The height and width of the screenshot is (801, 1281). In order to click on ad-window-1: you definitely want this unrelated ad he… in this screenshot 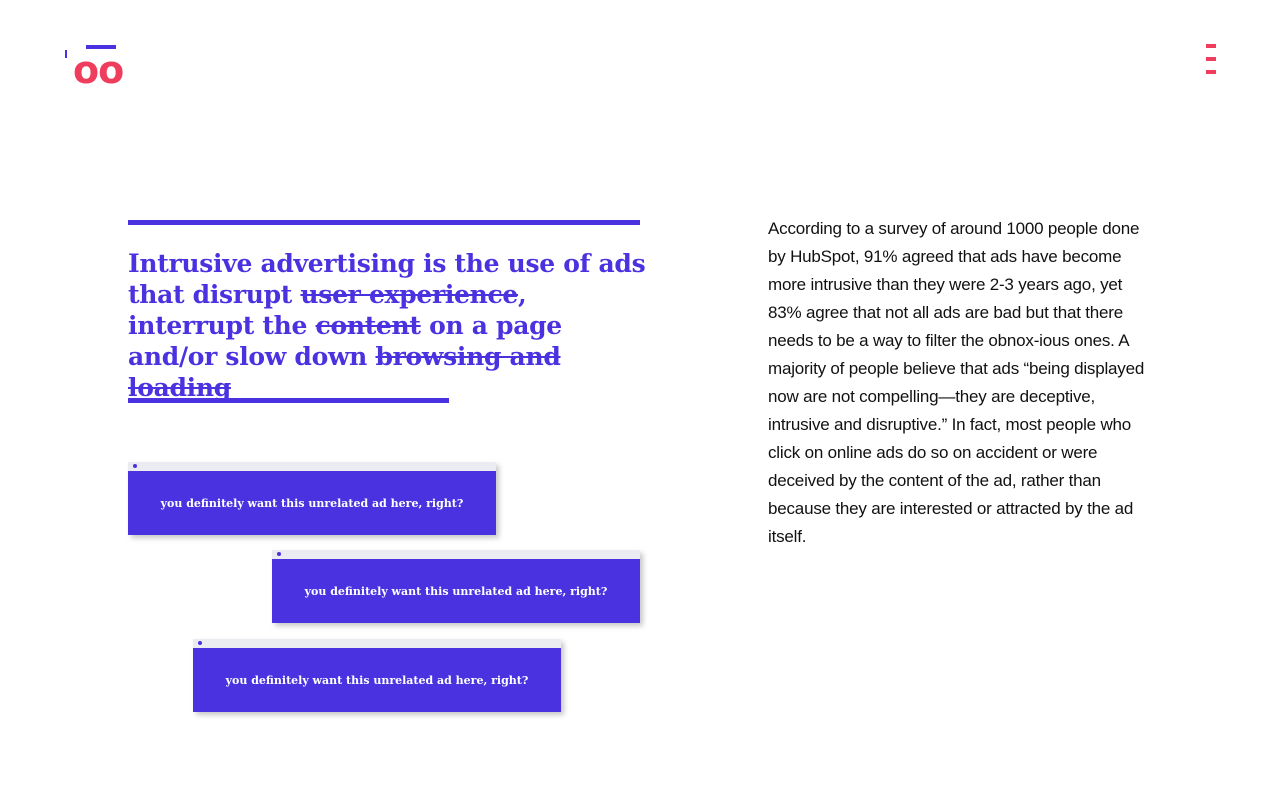, I will do `click(312, 498)`.